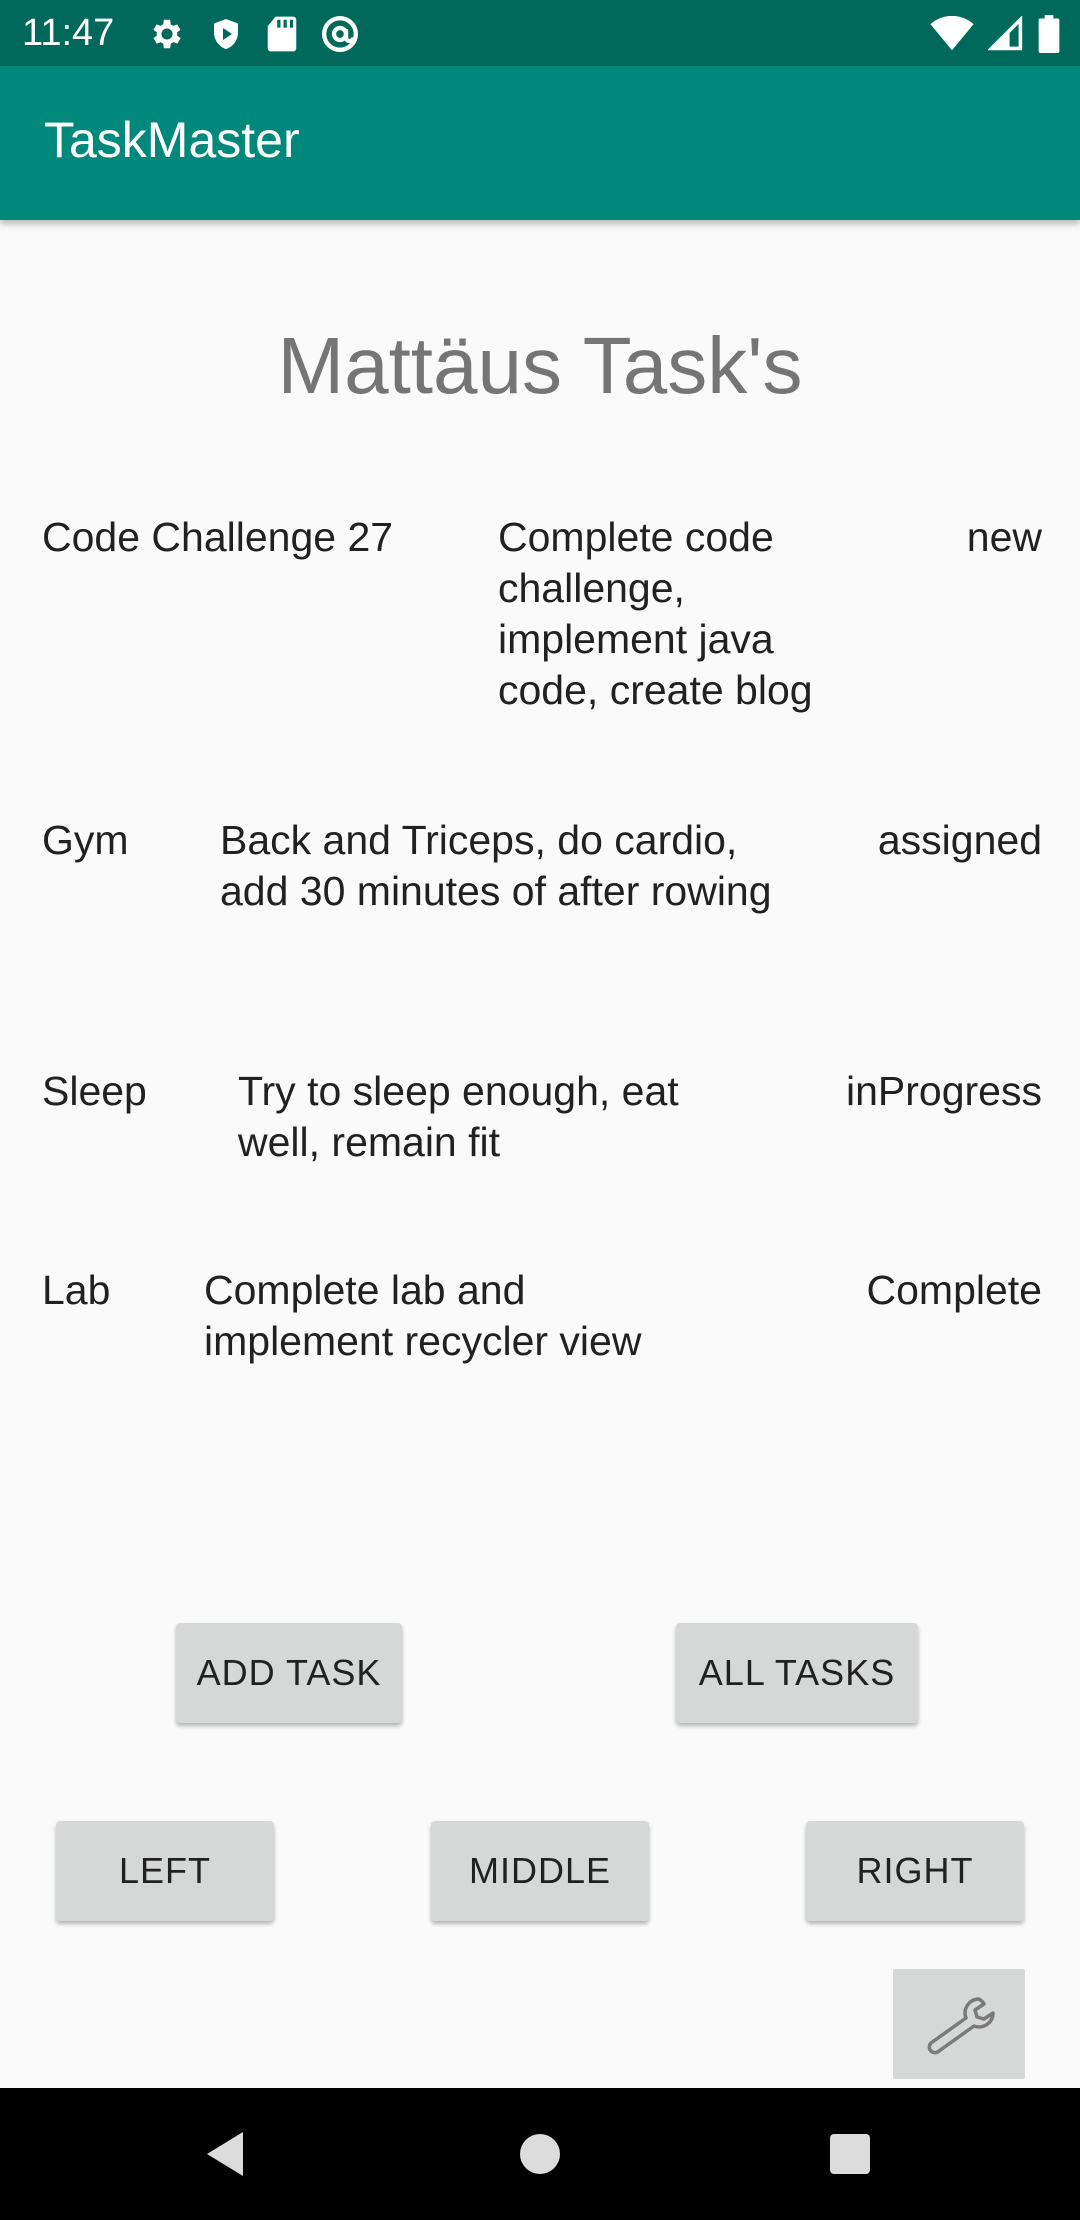  I want to click on task-state: new, so click(1004, 537).